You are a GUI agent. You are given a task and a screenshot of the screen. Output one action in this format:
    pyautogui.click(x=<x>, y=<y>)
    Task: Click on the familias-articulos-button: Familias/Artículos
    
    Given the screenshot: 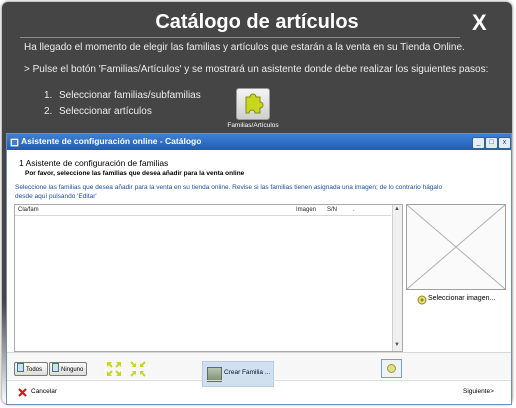 What is the action you would take?
    pyautogui.click(x=253, y=111)
    